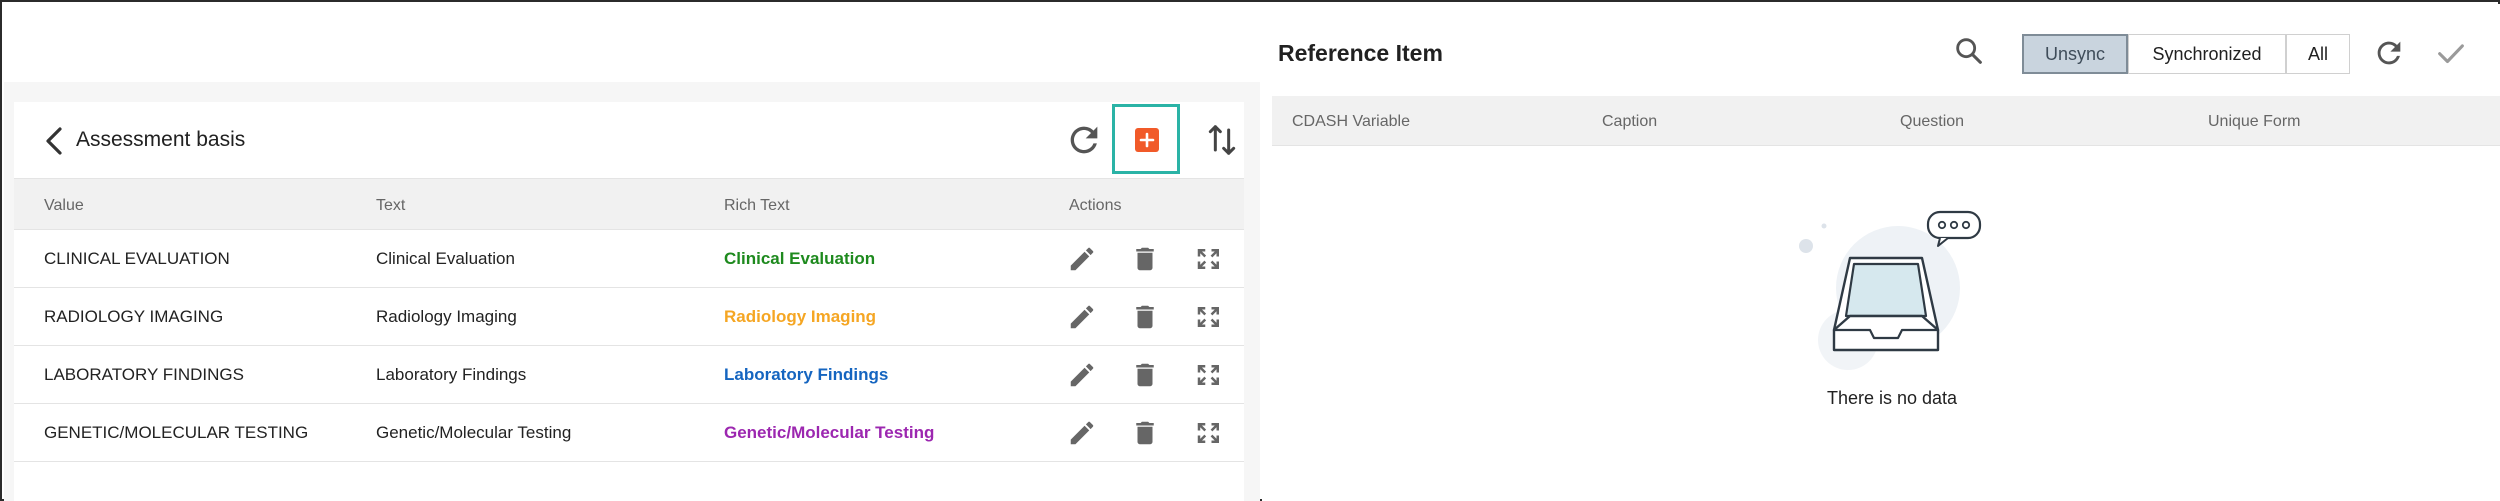 The image size is (2500, 501). I want to click on add-item-button, so click(1146, 139).